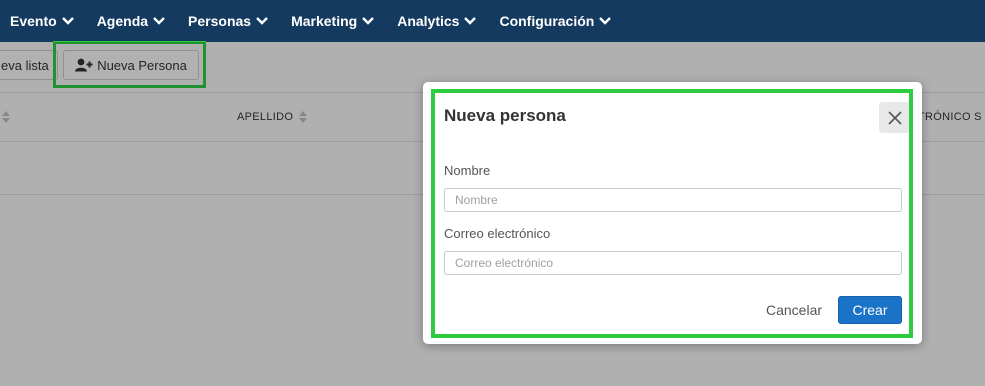 The height and width of the screenshot is (386, 985). What do you see at coordinates (220, 21) in the screenshot?
I see `nav-item-label: Personas` at bounding box center [220, 21].